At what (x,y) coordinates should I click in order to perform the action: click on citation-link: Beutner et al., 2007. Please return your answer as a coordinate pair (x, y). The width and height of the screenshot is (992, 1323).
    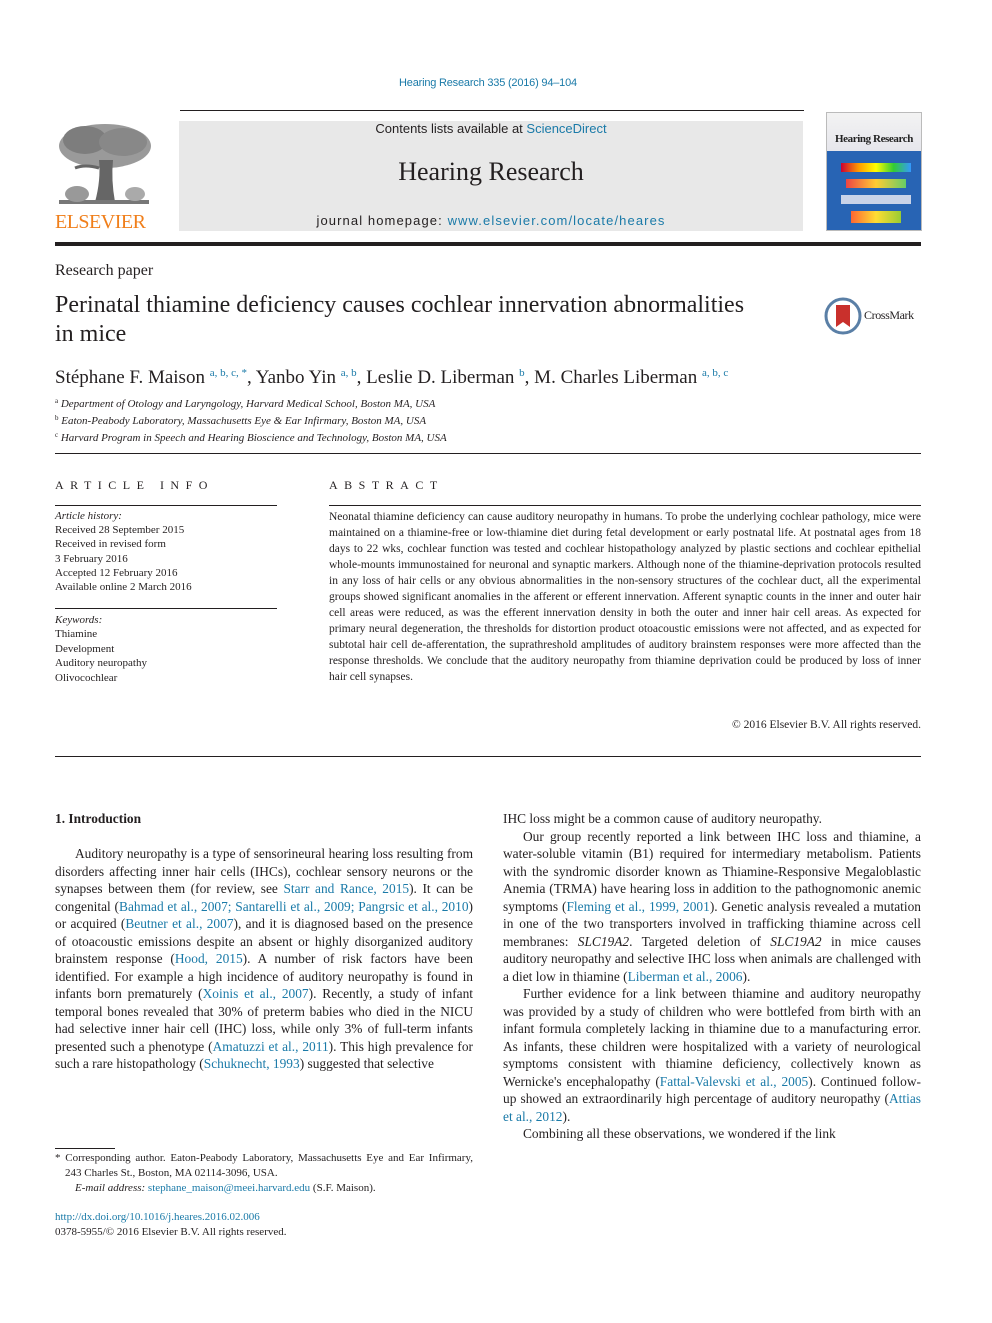
    Looking at the image, I should click on (179, 923).